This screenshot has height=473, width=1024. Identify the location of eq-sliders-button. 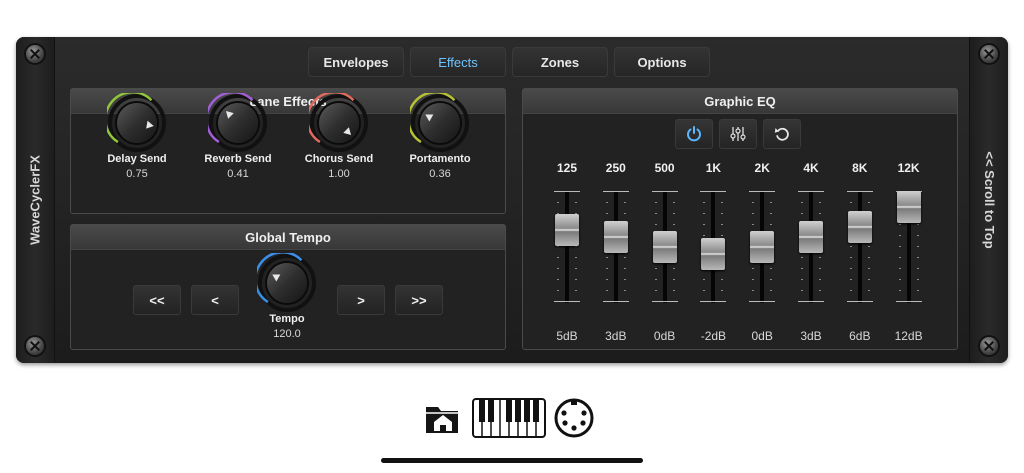
(738, 134).